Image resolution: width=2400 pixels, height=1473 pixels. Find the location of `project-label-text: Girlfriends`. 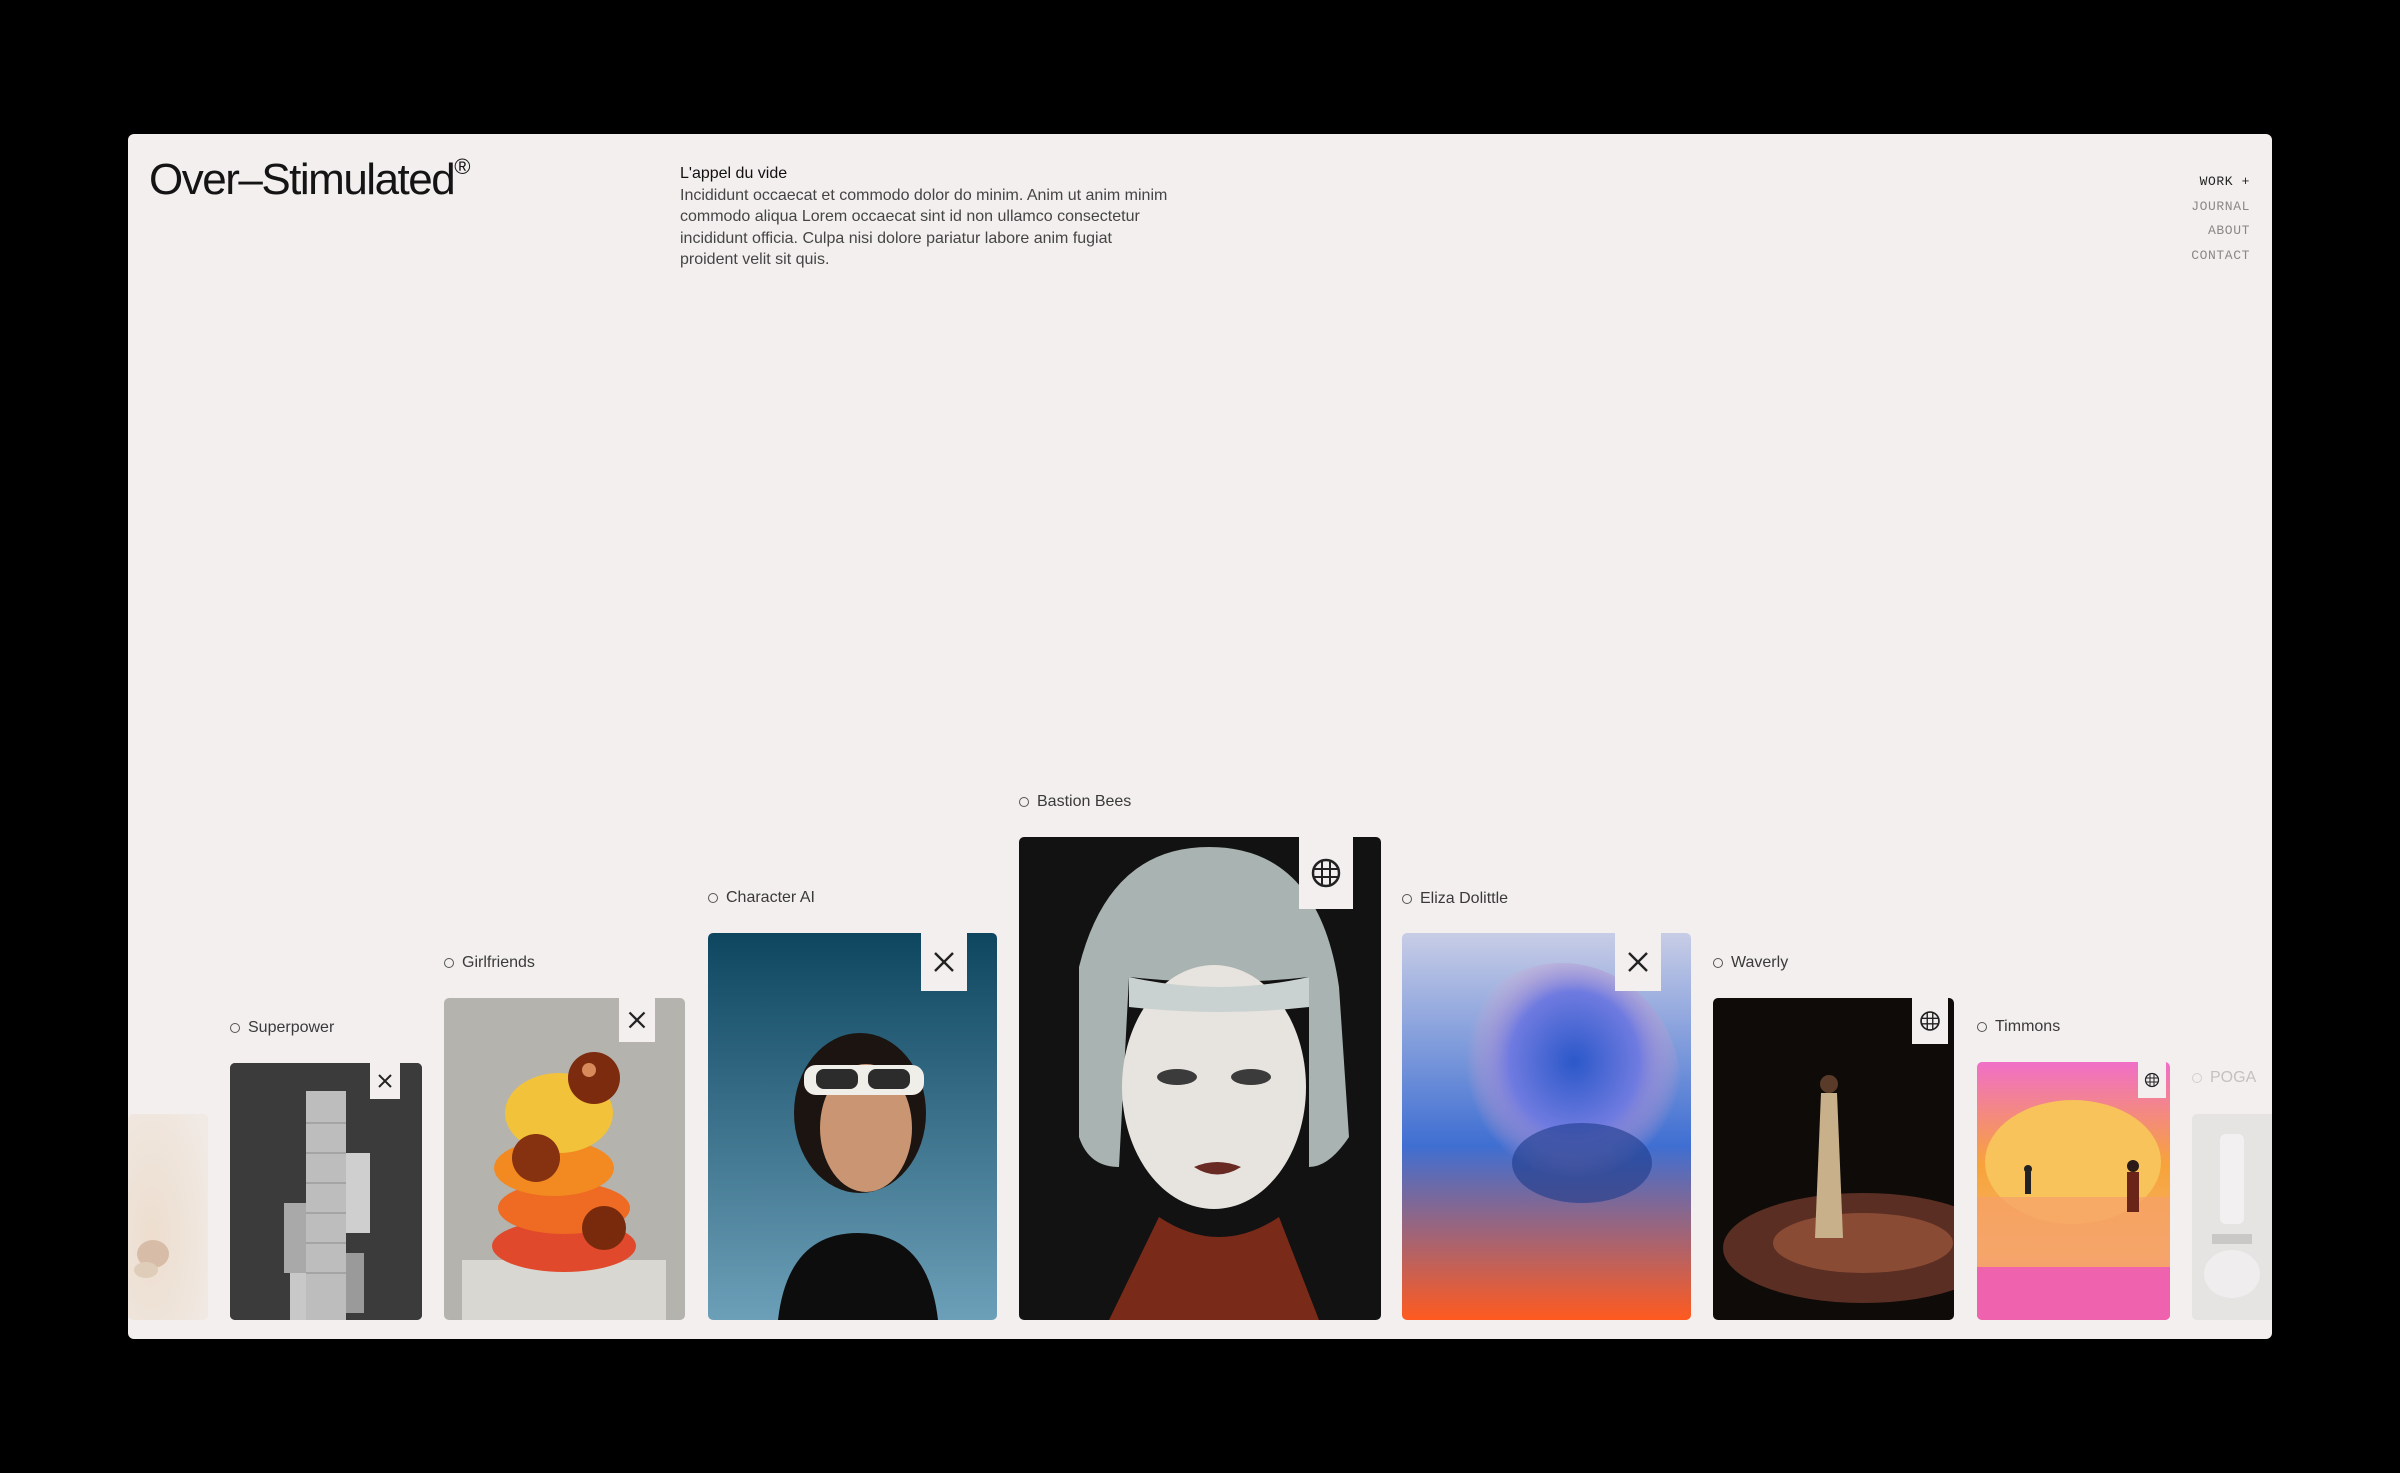

project-label-text: Girlfriends is located at coordinates (498, 962).